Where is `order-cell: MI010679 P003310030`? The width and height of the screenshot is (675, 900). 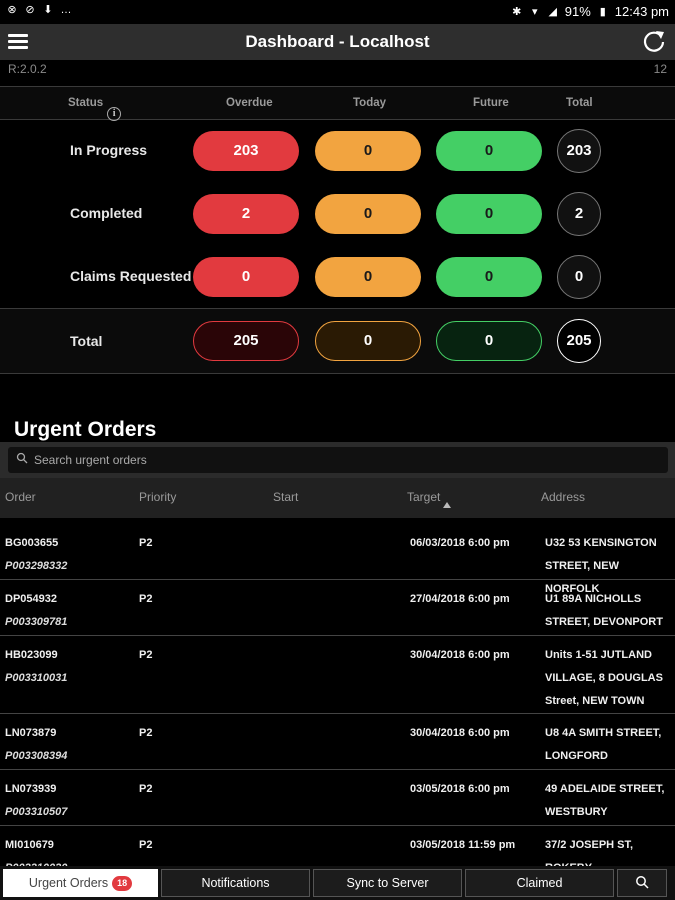 order-cell: MI010679 P003310030 is located at coordinates (36, 850).